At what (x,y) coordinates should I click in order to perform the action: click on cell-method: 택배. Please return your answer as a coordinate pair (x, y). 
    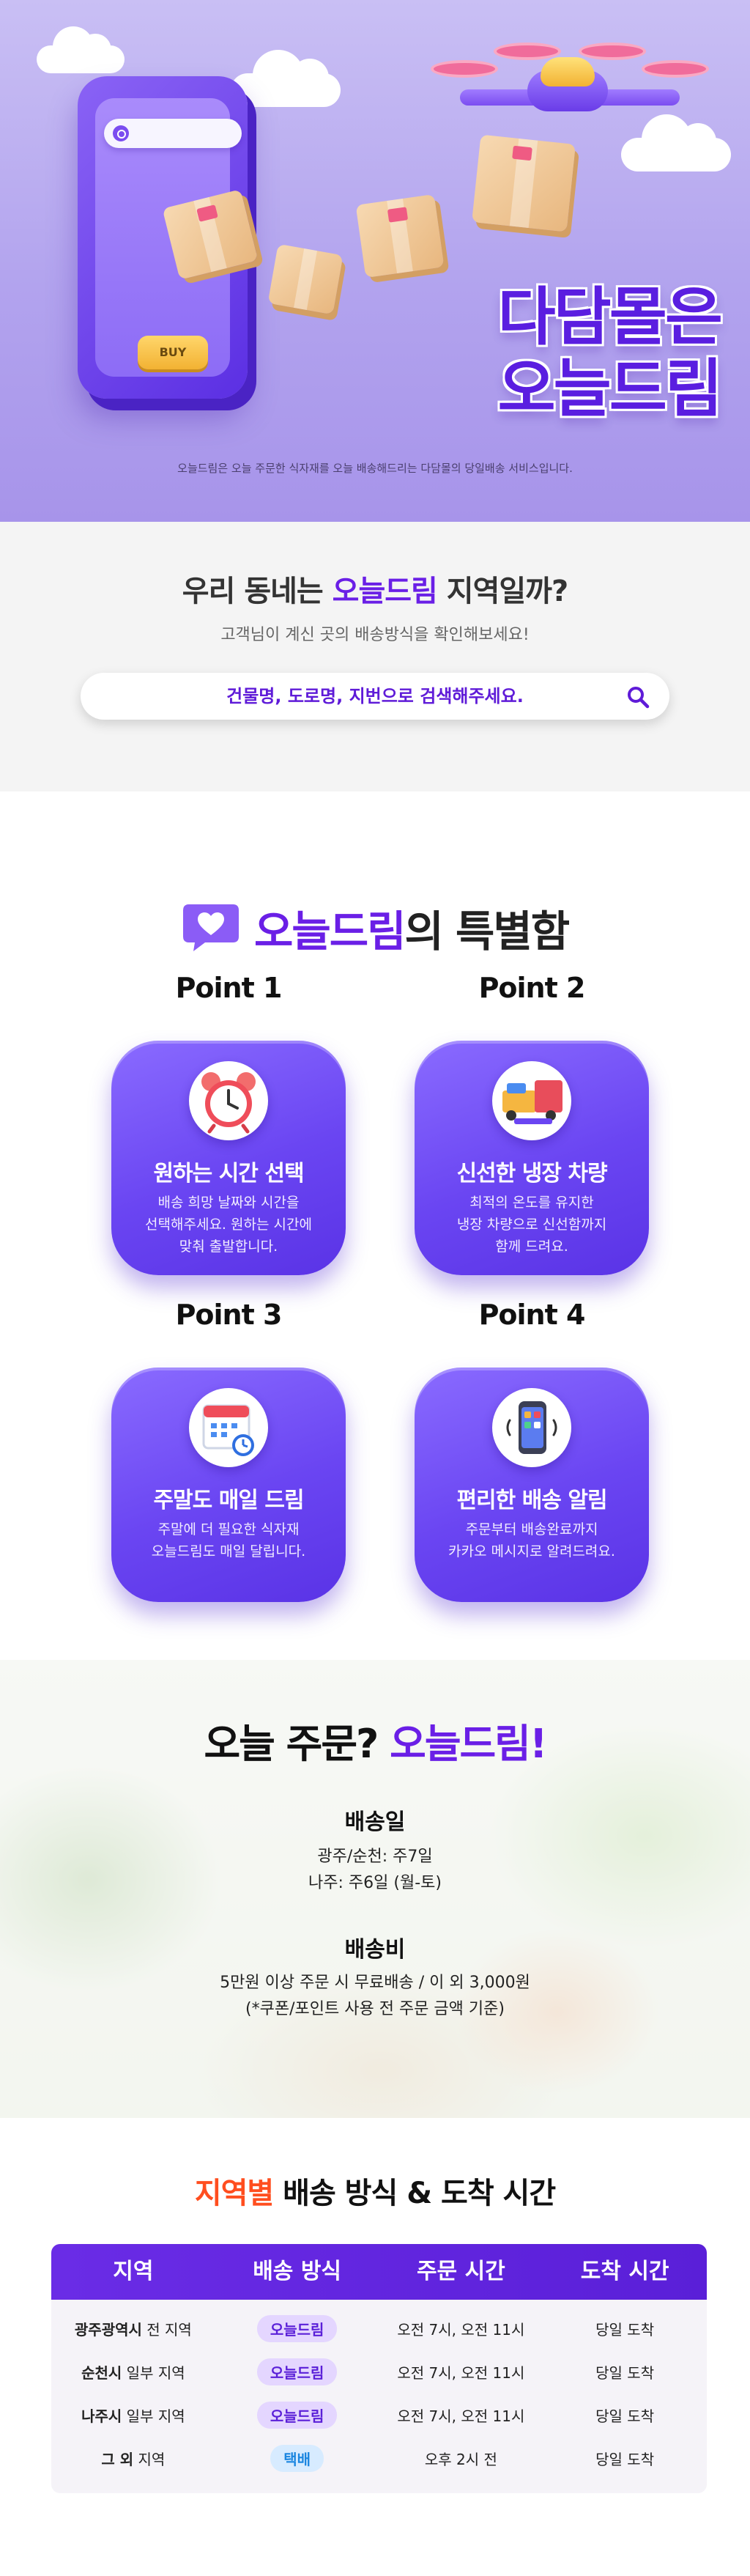
    Looking at the image, I should click on (297, 2458).